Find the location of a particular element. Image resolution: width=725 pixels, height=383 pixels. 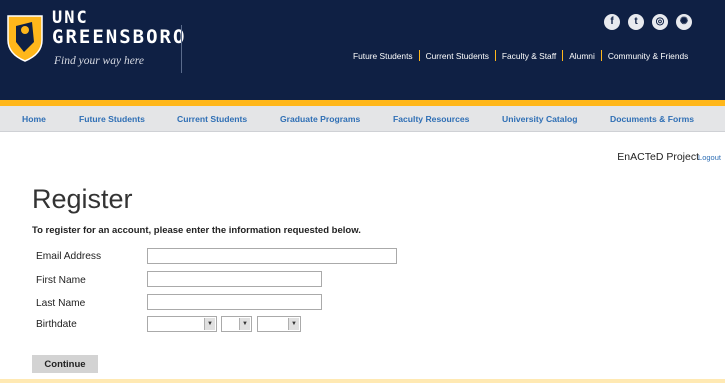

birth-day-select: ▼ is located at coordinates (236, 324).